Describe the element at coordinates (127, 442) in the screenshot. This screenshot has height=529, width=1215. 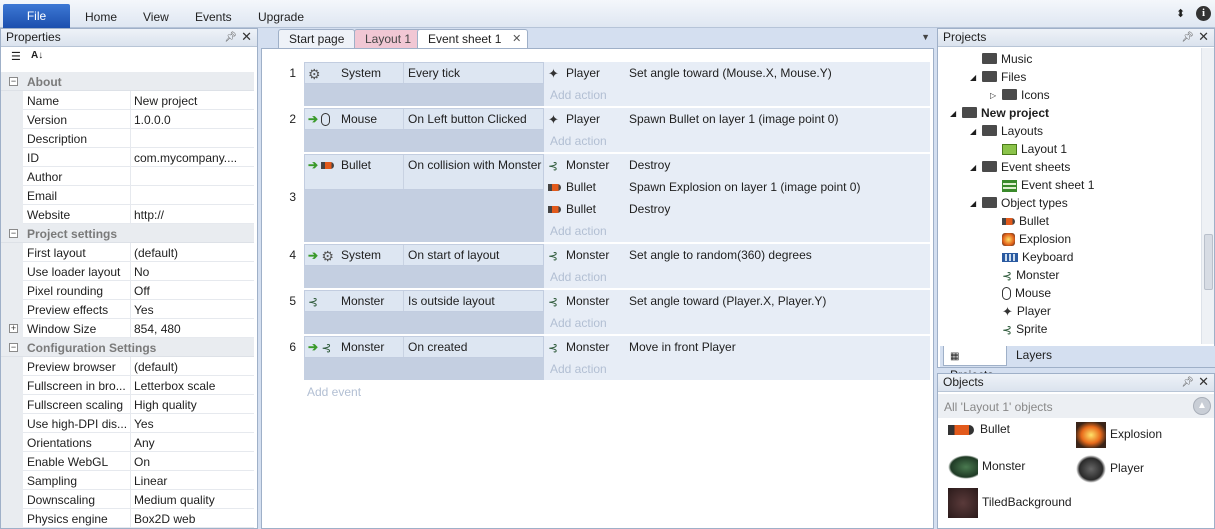
I see `property-row: Orientations Any` at that location.